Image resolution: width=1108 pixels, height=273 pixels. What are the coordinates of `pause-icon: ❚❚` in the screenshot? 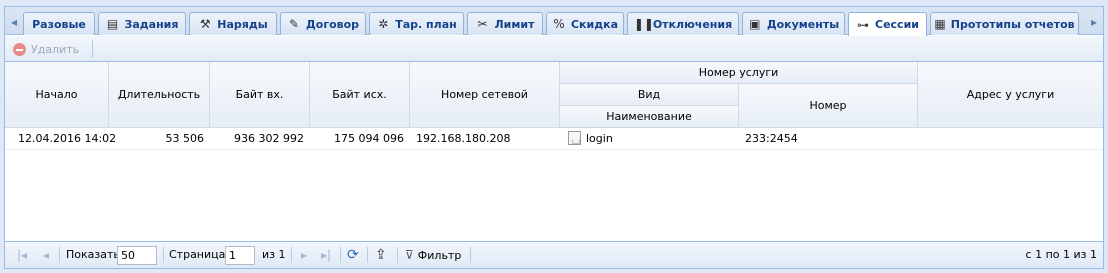 It's located at (643, 24).